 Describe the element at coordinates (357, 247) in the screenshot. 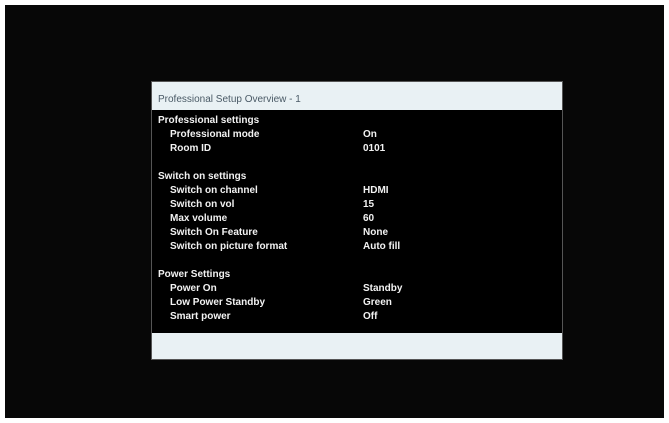

I see `setting-row-switch-on-picture-format: Switch on picture format Auto fill` at that location.